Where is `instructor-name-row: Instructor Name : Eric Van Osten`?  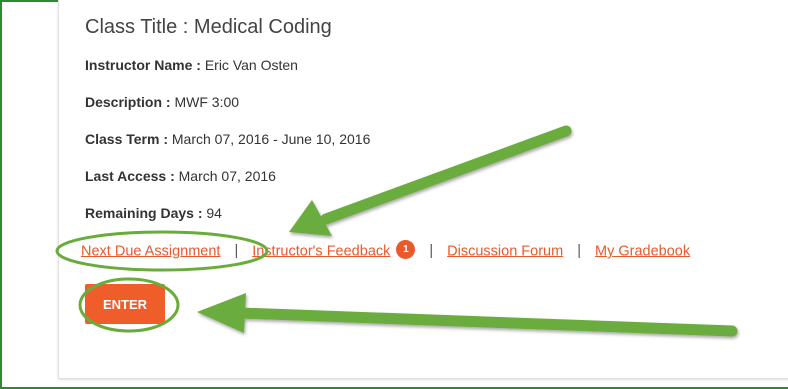
instructor-name-row: Instructor Name : Eric Van Osten is located at coordinates (191, 65).